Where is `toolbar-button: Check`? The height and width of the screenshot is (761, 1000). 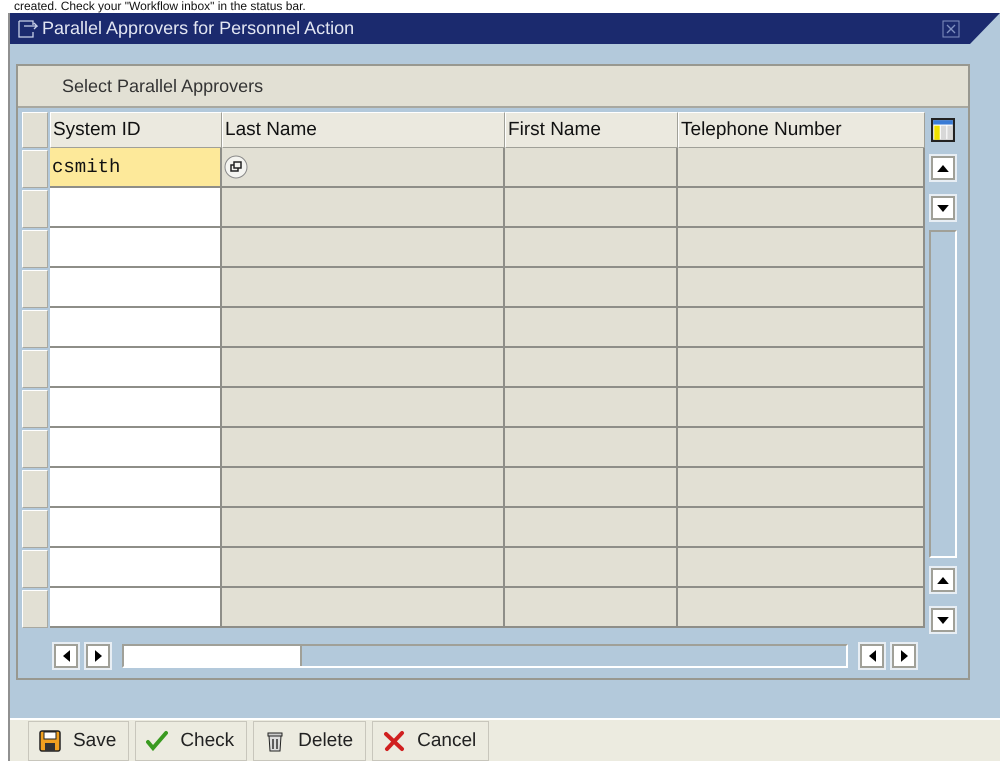 toolbar-button: Check is located at coordinates (191, 740).